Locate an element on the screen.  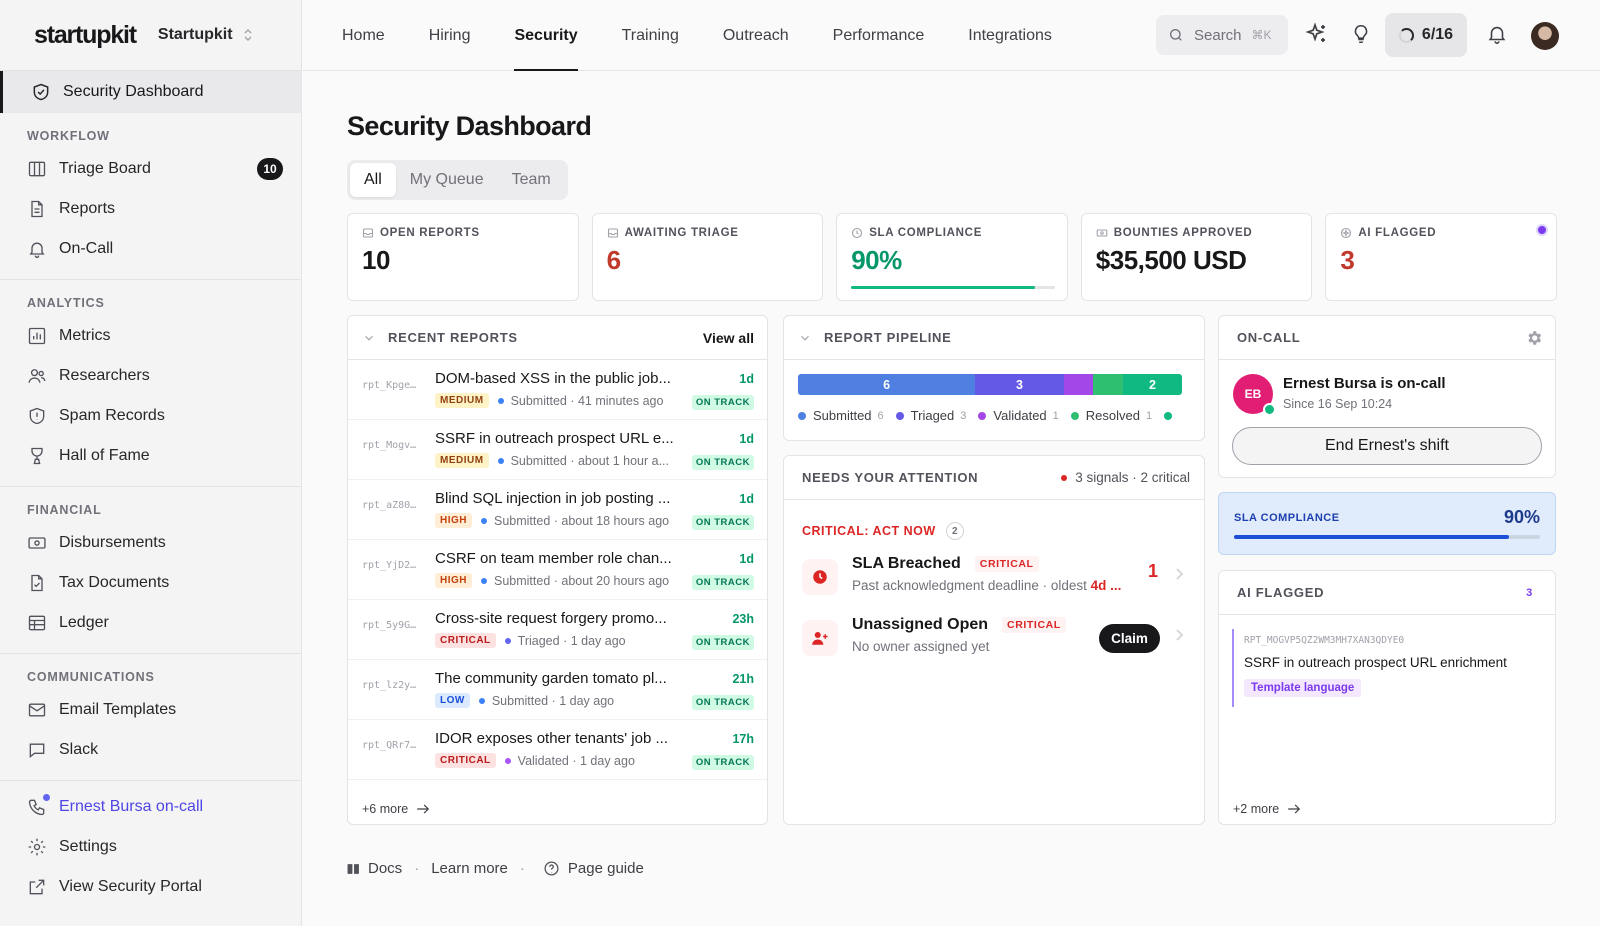
report-status: Submitted is located at coordinates (520, 700).